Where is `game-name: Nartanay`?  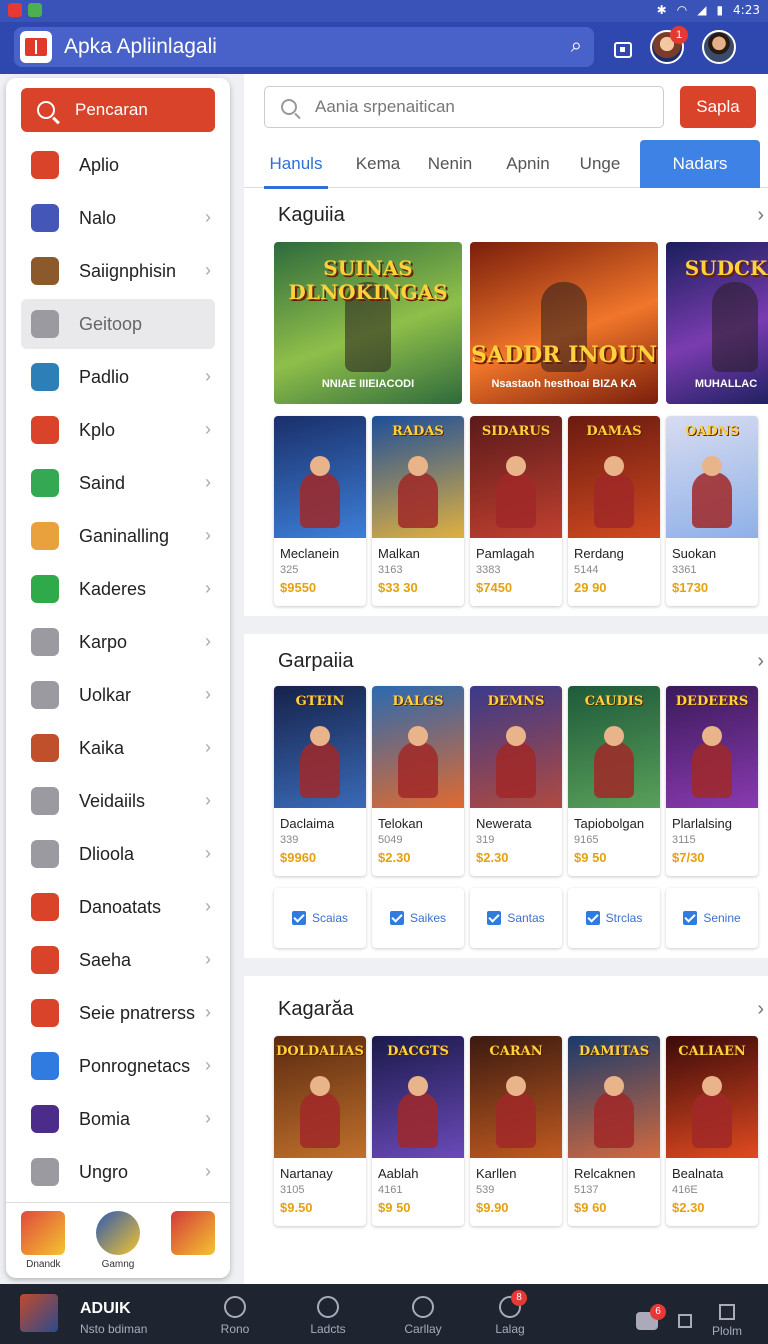
game-name: Nartanay is located at coordinates (306, 1173).